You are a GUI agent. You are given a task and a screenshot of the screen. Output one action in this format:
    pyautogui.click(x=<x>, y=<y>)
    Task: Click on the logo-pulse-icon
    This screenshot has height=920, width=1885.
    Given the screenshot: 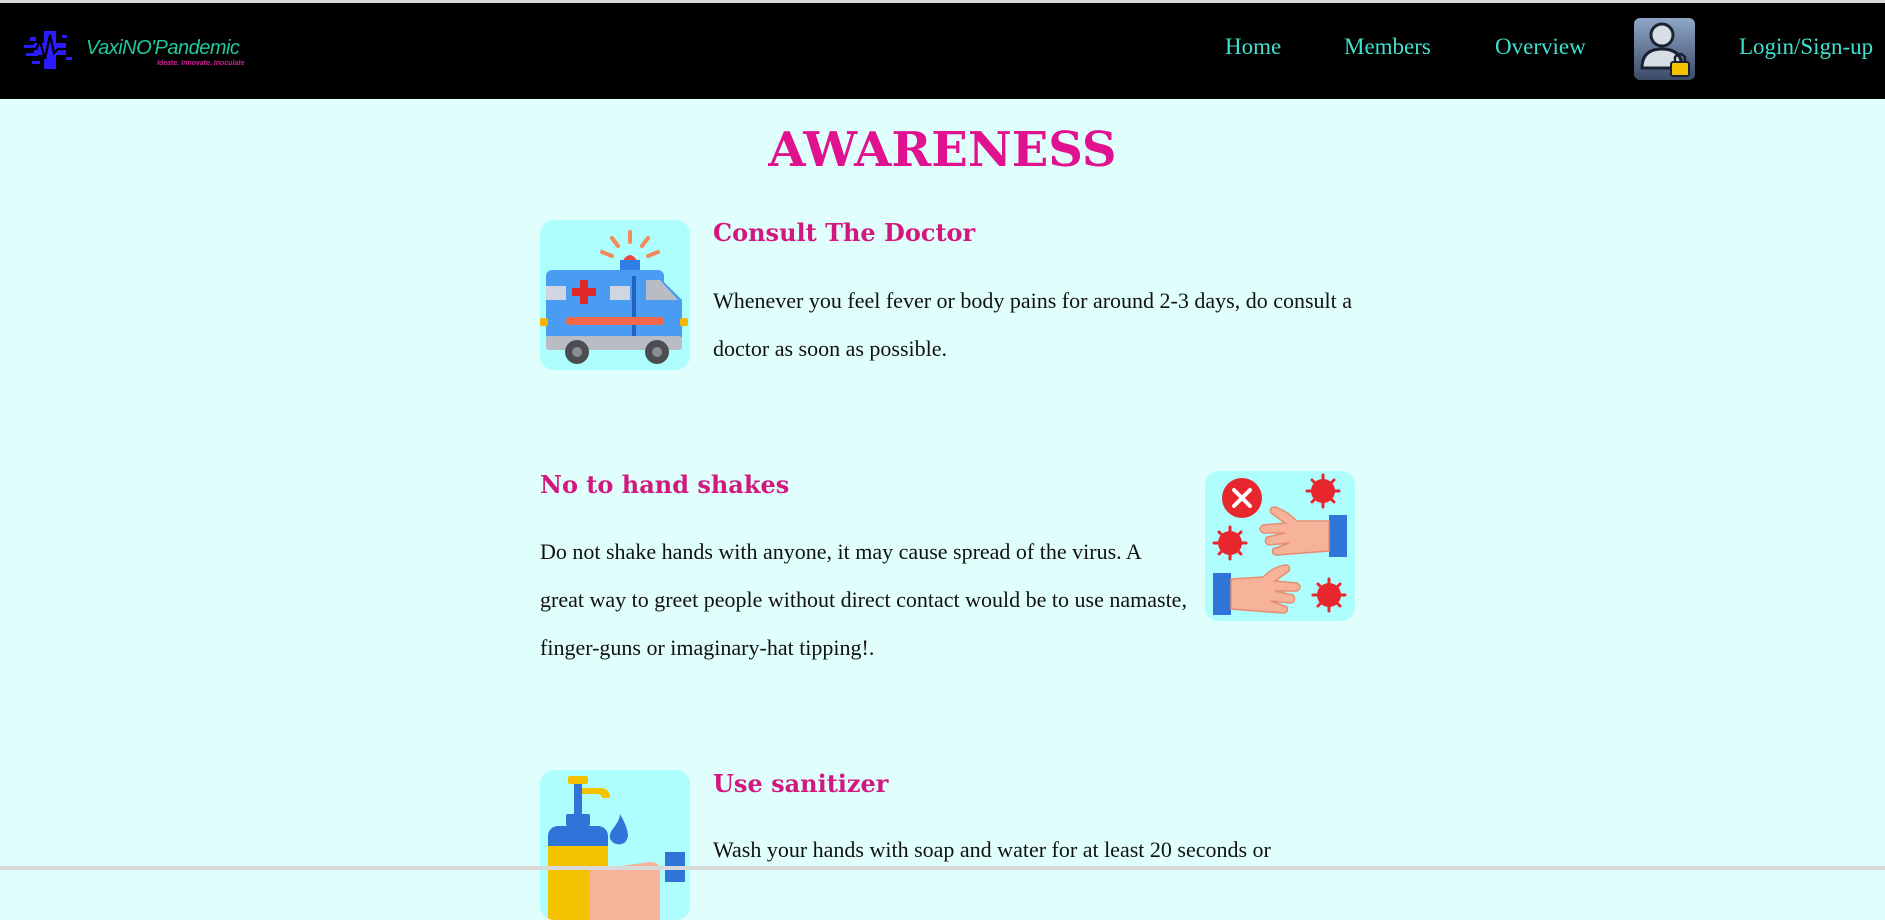 What is the action you would take?
    pyautogui.click(x=51, y=50)
    